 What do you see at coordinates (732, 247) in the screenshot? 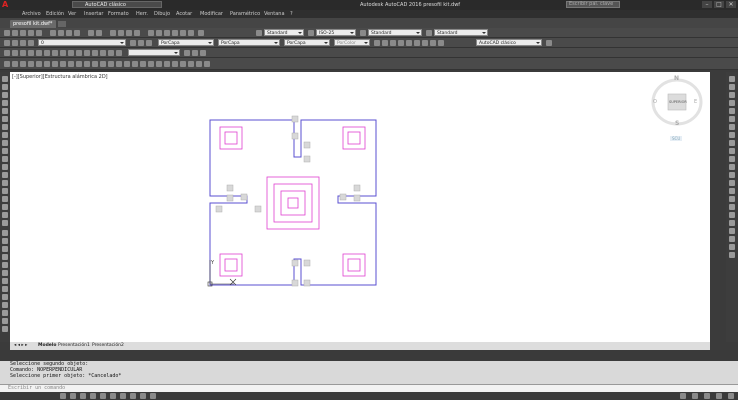
I see `right-tool-22-icon` at bounding box center [732, 247].